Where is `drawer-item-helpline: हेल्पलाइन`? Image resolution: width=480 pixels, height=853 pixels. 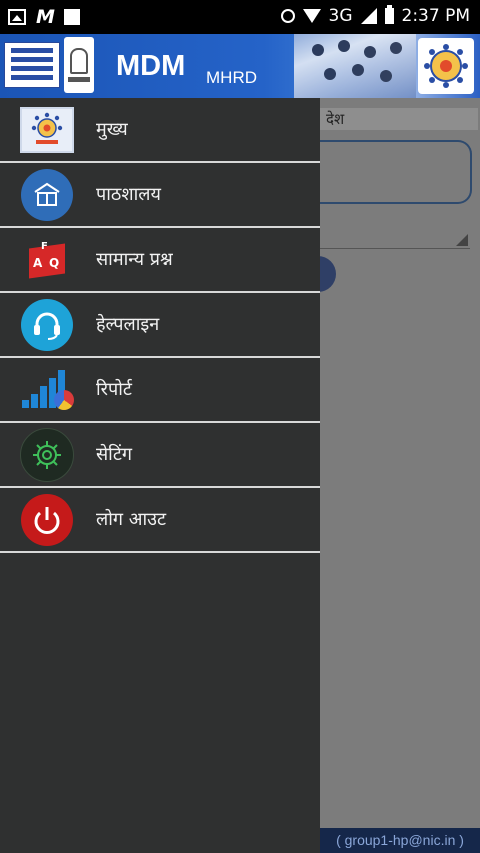
drawer-item-helpline: हेल्पलाइन is located at coordinates (160, 325).